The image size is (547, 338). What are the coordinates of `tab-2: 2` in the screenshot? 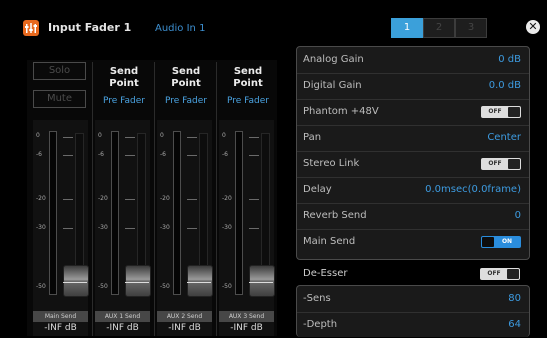 It's located at (439, 28).